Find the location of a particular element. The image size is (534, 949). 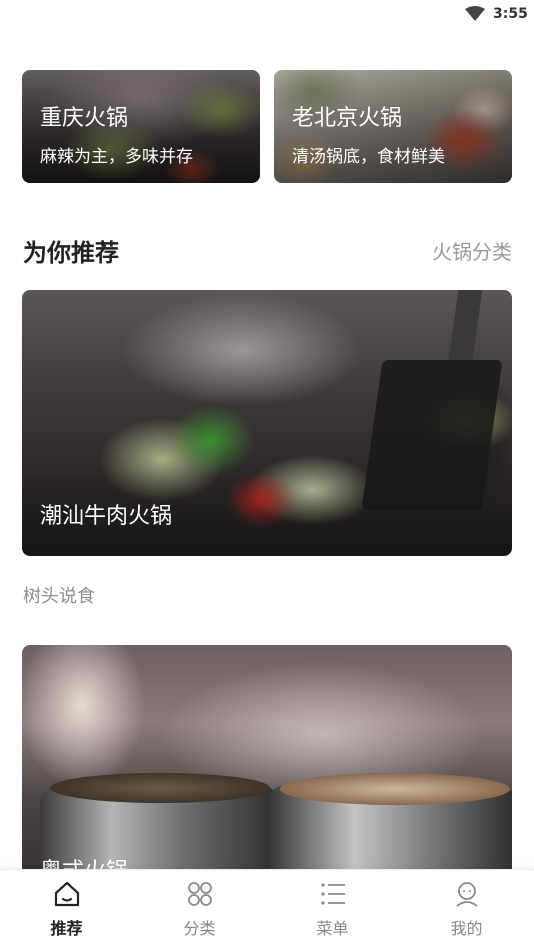

bottom-nav: 推荐 分类 菜单 我的 is located at coordinates (267, 909).